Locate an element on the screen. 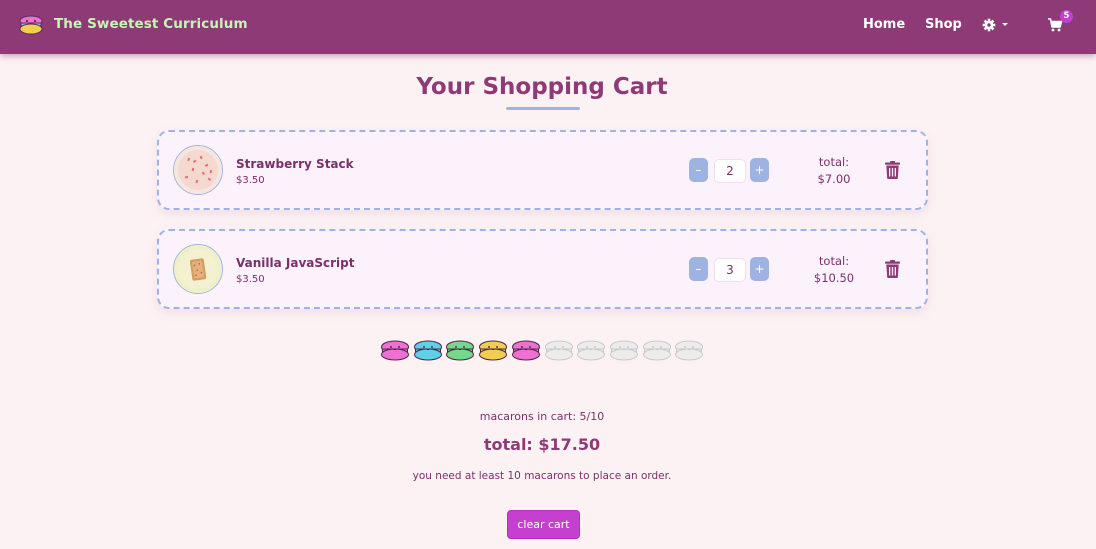  quantity-value: 3 is located at coordinates (730, 270).